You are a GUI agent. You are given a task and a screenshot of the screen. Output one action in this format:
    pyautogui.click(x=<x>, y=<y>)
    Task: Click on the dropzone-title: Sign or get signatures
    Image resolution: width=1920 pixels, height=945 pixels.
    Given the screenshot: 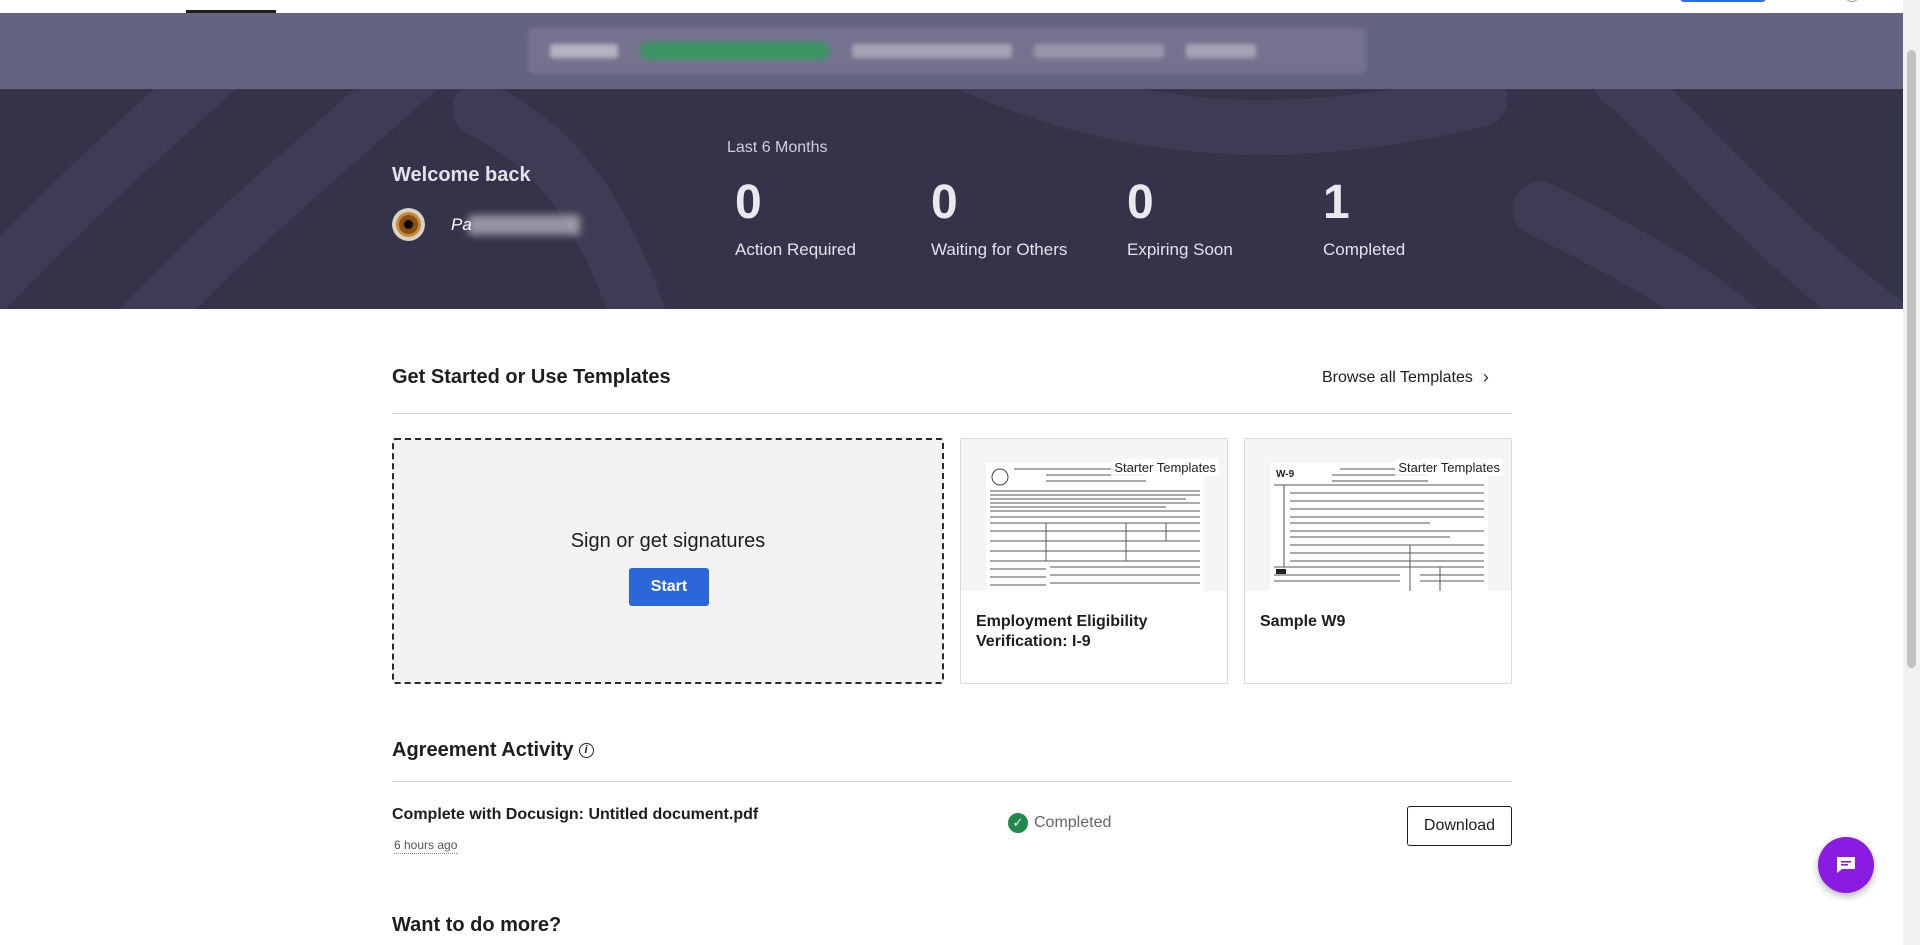 What is the action you would take?
    pyautogui.click(x=668, y=541)
    